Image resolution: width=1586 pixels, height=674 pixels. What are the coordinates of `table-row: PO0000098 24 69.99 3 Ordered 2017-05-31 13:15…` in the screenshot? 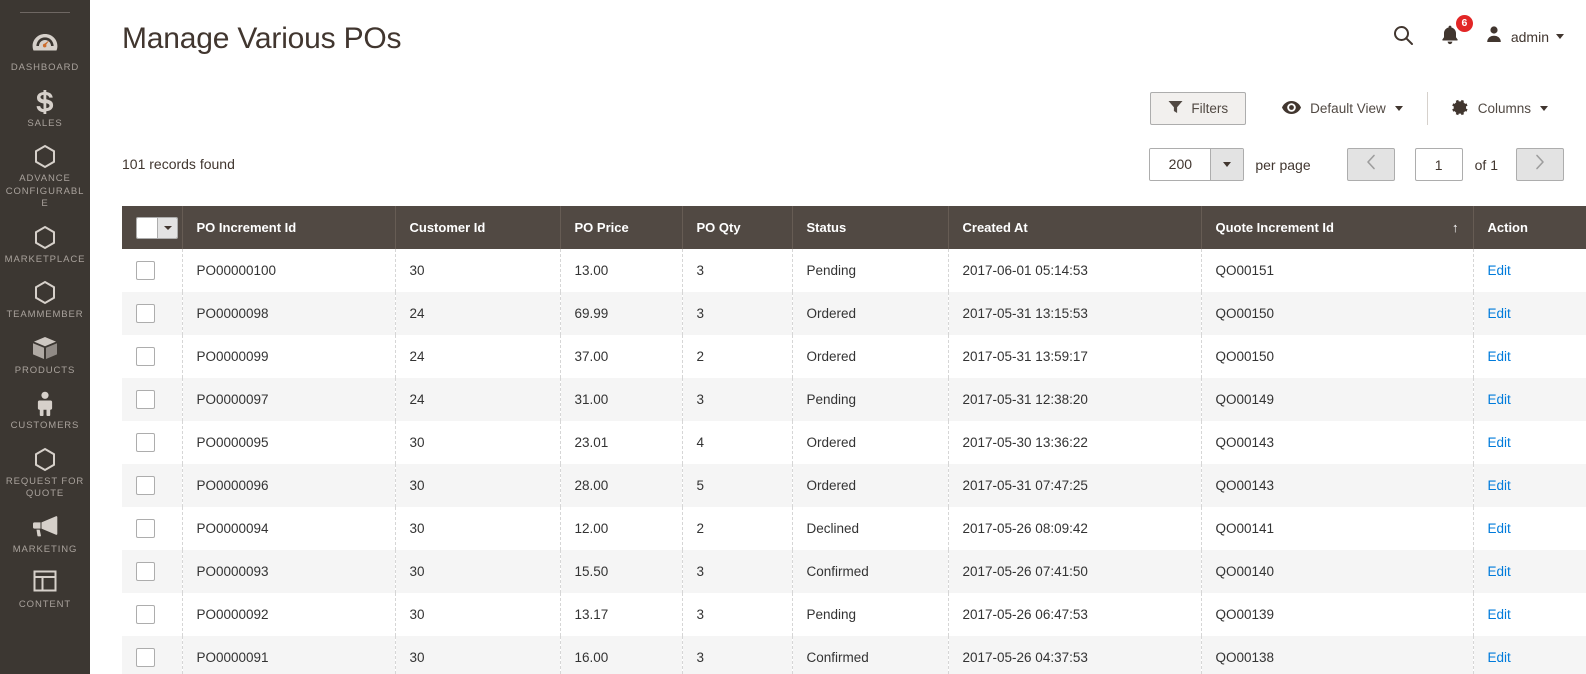 It's located at (854, 313).